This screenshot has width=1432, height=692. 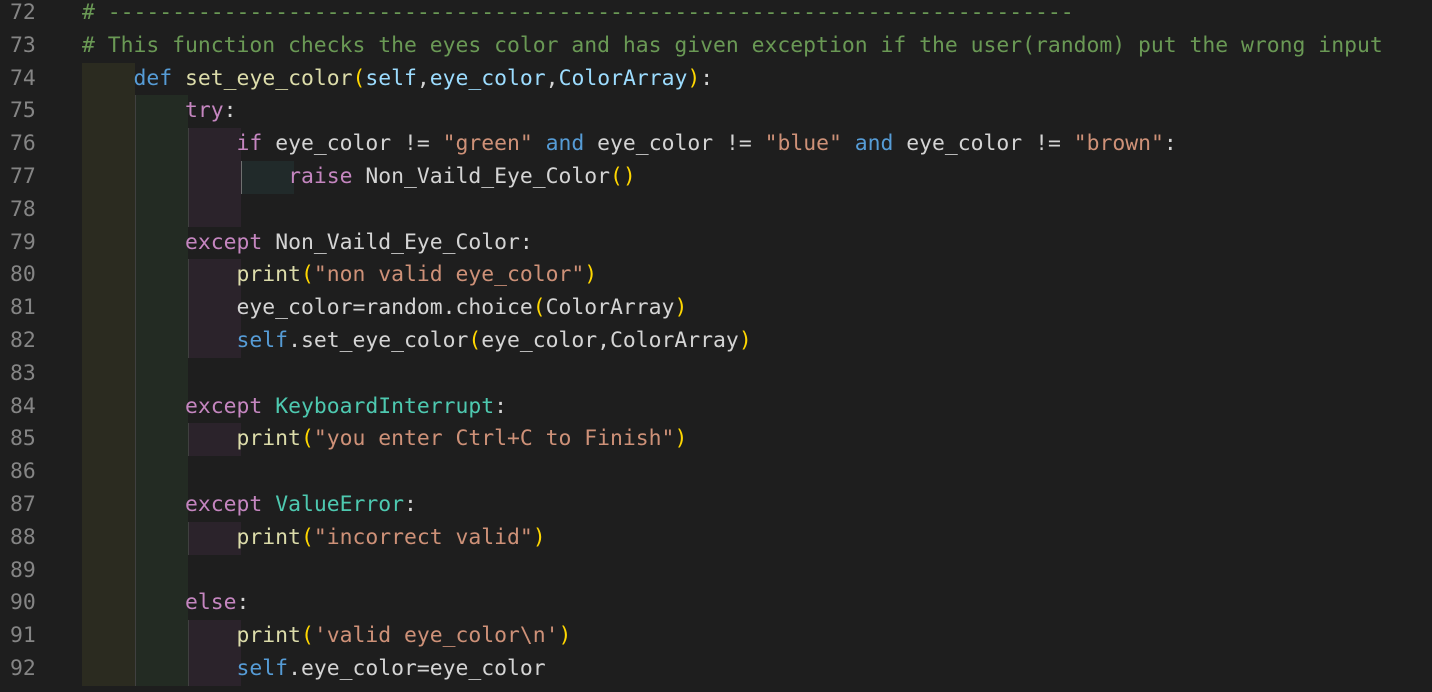 What do you see at coordinates (716, 308) in the screenshot?
I see `code-line: 81 eye_color=random.choice(ColorArray)` at bounding box center [716, 308].